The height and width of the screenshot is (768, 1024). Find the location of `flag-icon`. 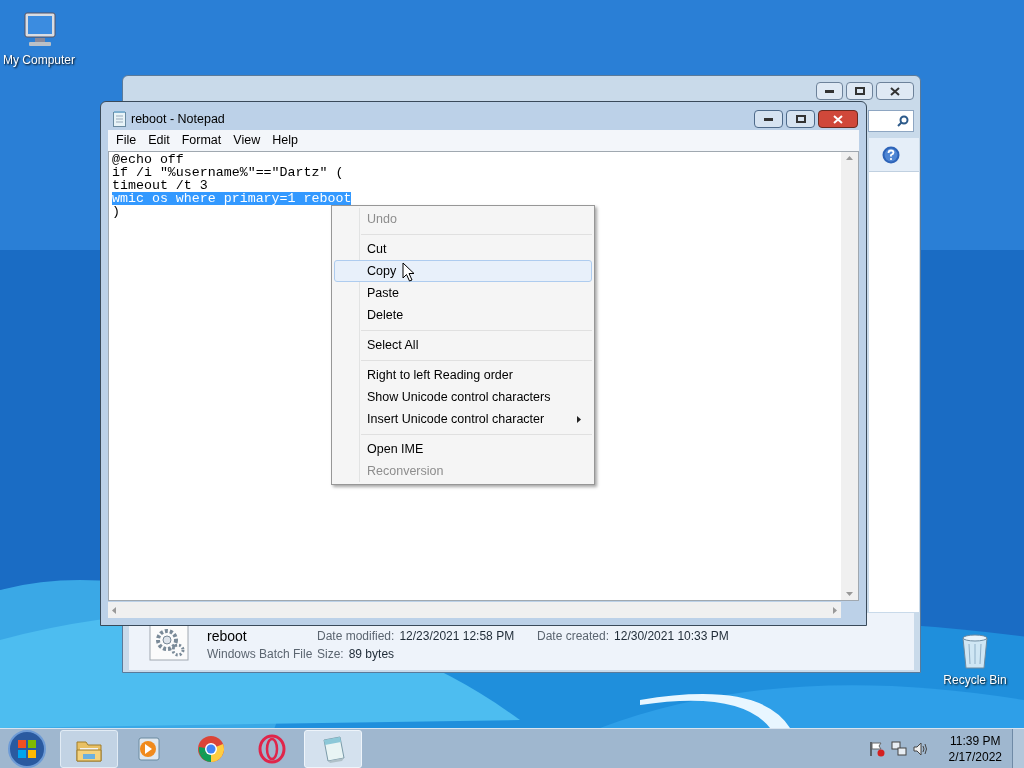

flag-icon is located at coordinates (876, 748).